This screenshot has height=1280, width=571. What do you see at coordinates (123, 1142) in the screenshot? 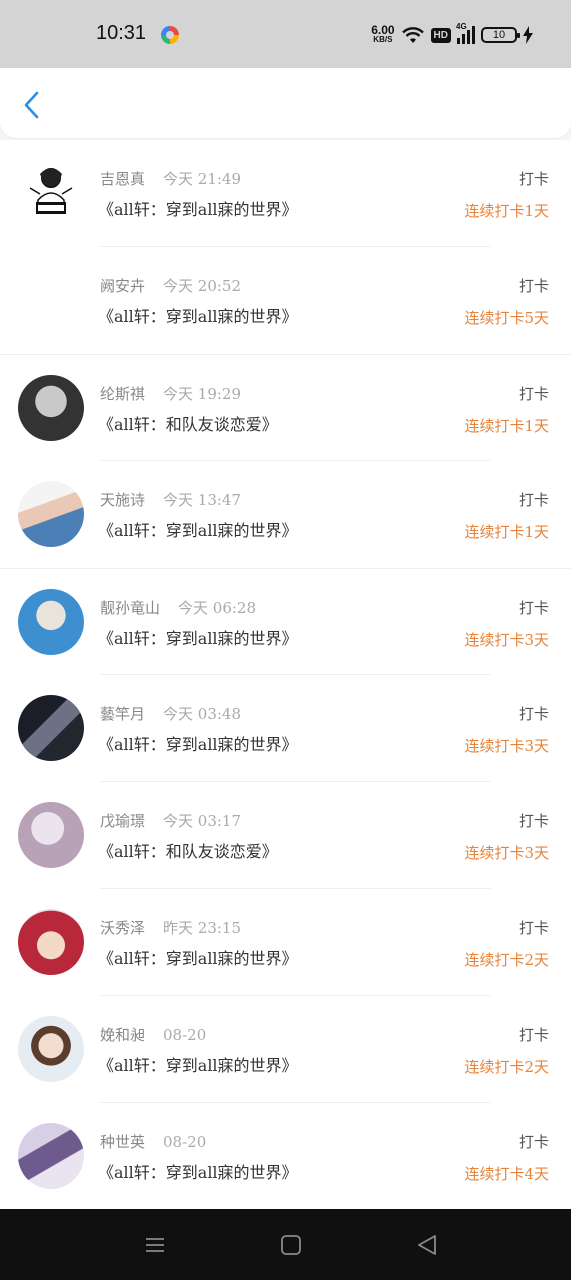
I see `user-name: 种世英` at bounding box center [123, 1142].